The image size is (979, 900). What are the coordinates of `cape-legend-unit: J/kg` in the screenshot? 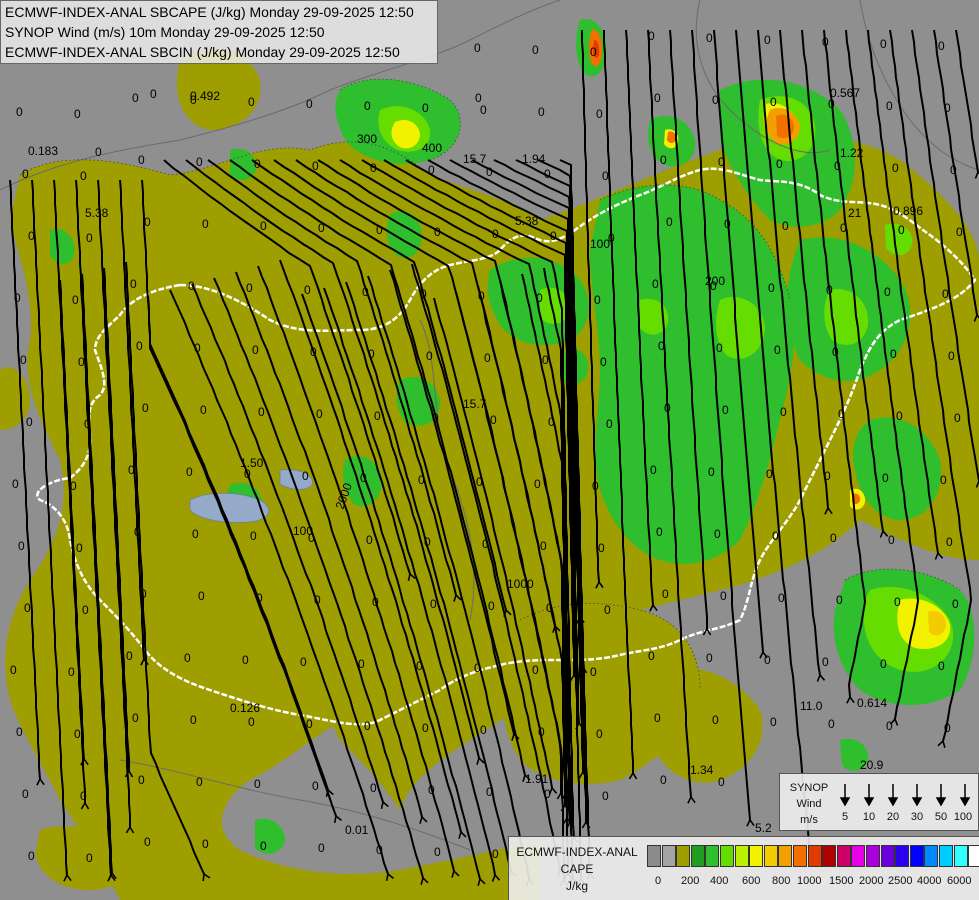 It's located at (576, 886).